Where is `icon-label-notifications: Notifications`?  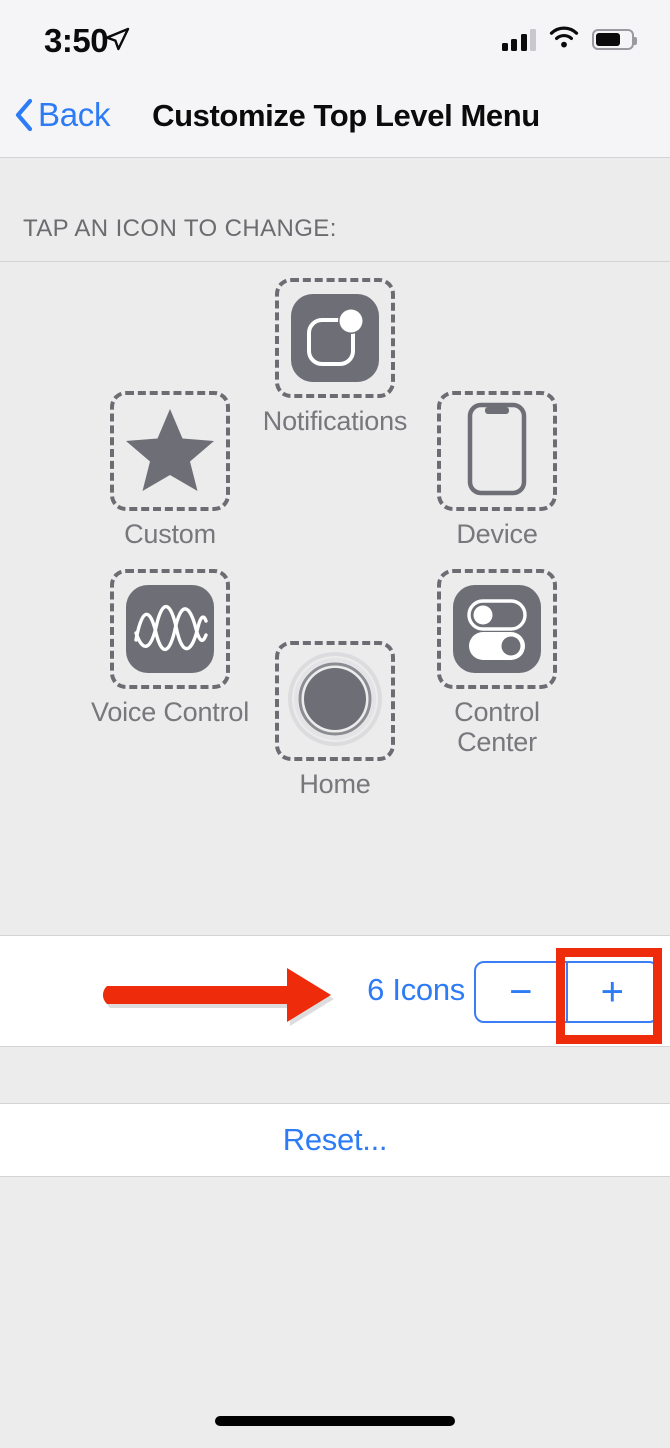 icon-label-notifications: Notifications is located at coordinates (335, 421).